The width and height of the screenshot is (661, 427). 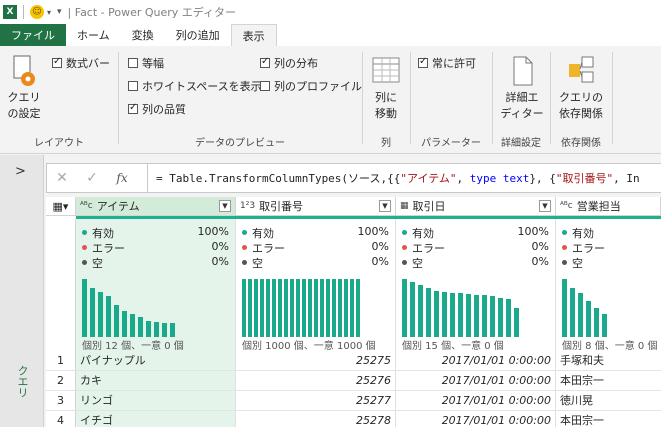 What do you see at coordinates (265, 62) in the screenshot?
I see `column-distribution-check` at bounding box center [265, 62].